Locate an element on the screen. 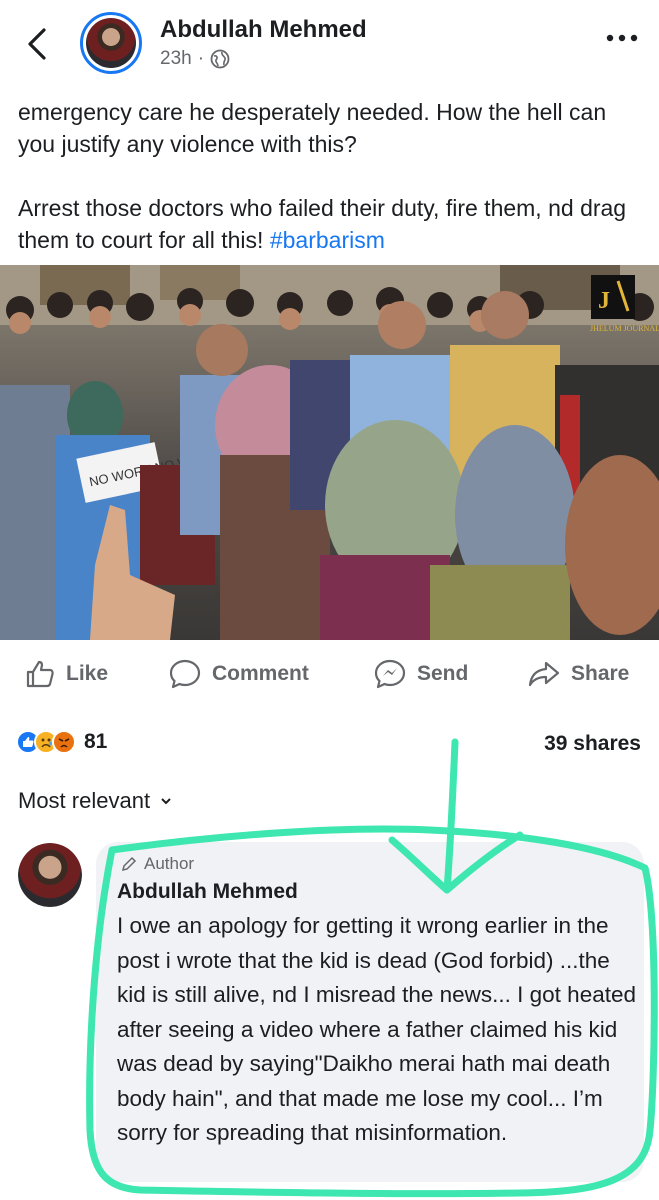 Image resolution: width=659 pixels, height=1200 pixels. sort-label: Most relevant is located at coordinates (84, 800).